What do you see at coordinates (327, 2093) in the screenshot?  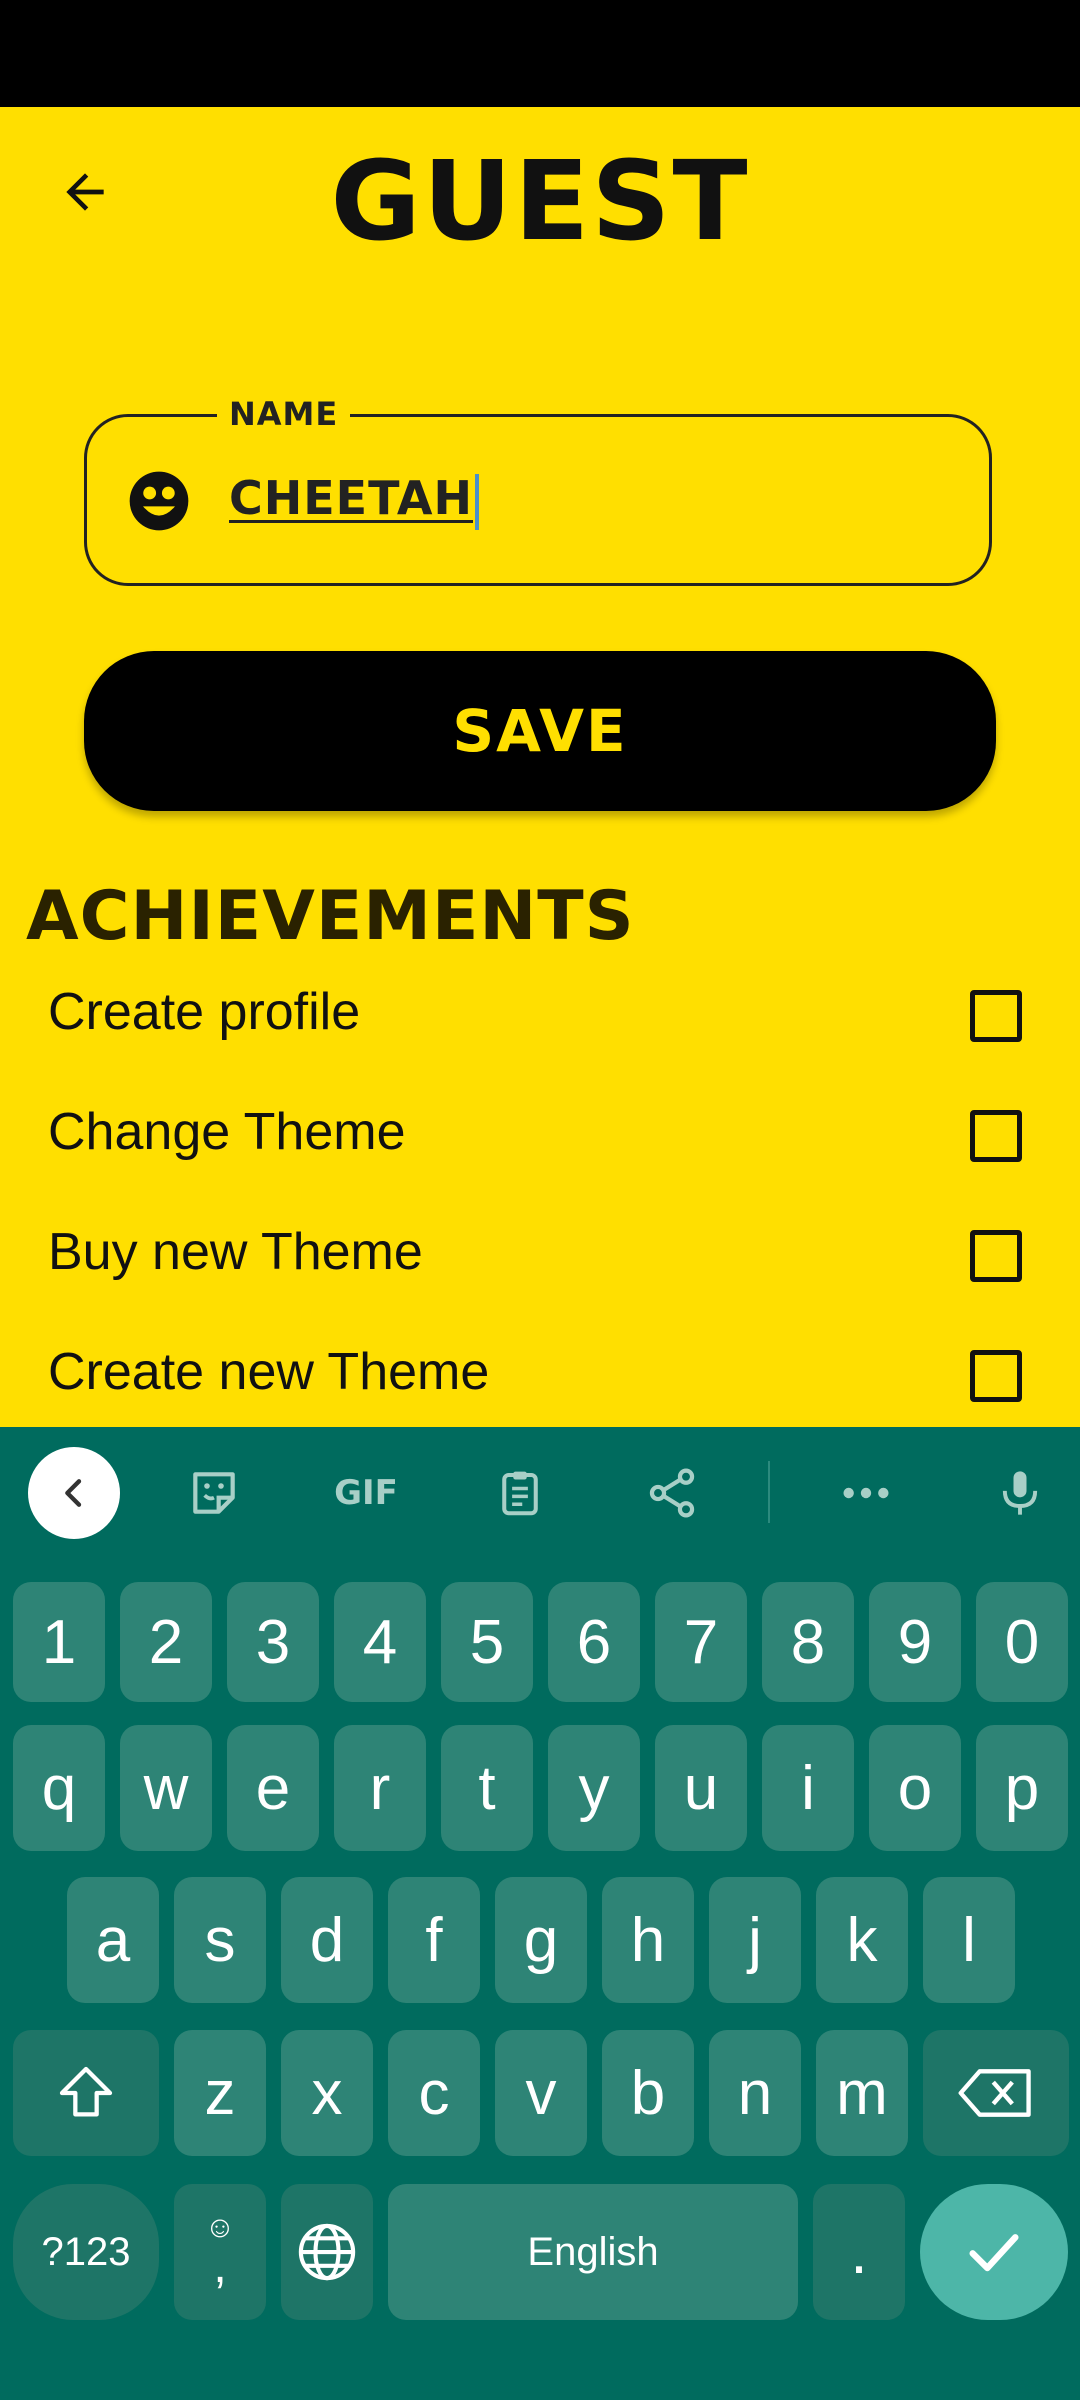 I see `key-x: x` at bounding box center [327, 2093].